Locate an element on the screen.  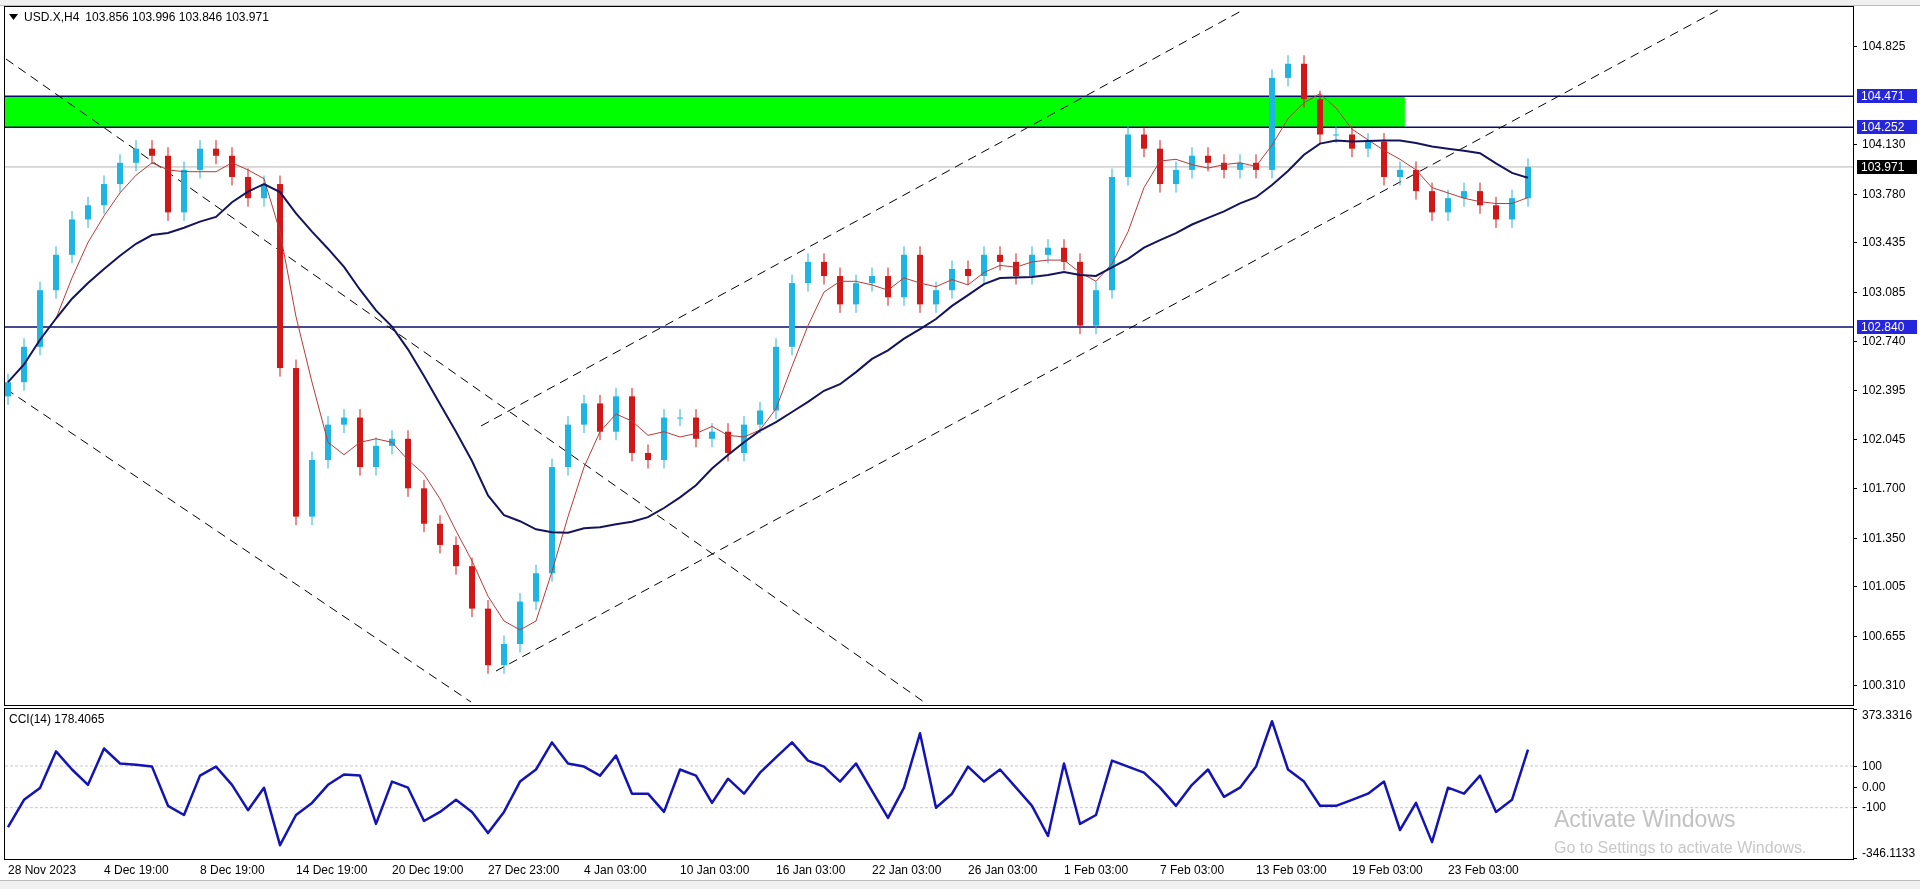
price-axis-label: 101.700 is located at coordinates (1884, 488).